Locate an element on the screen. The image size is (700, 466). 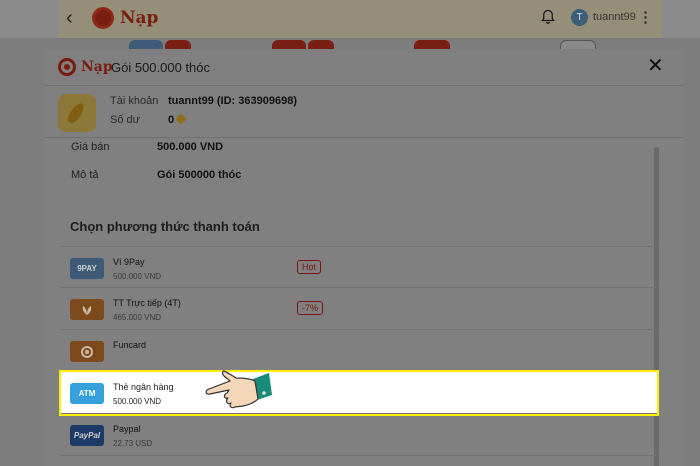
app-brand: Nạp is located at coordinates (139, 18).